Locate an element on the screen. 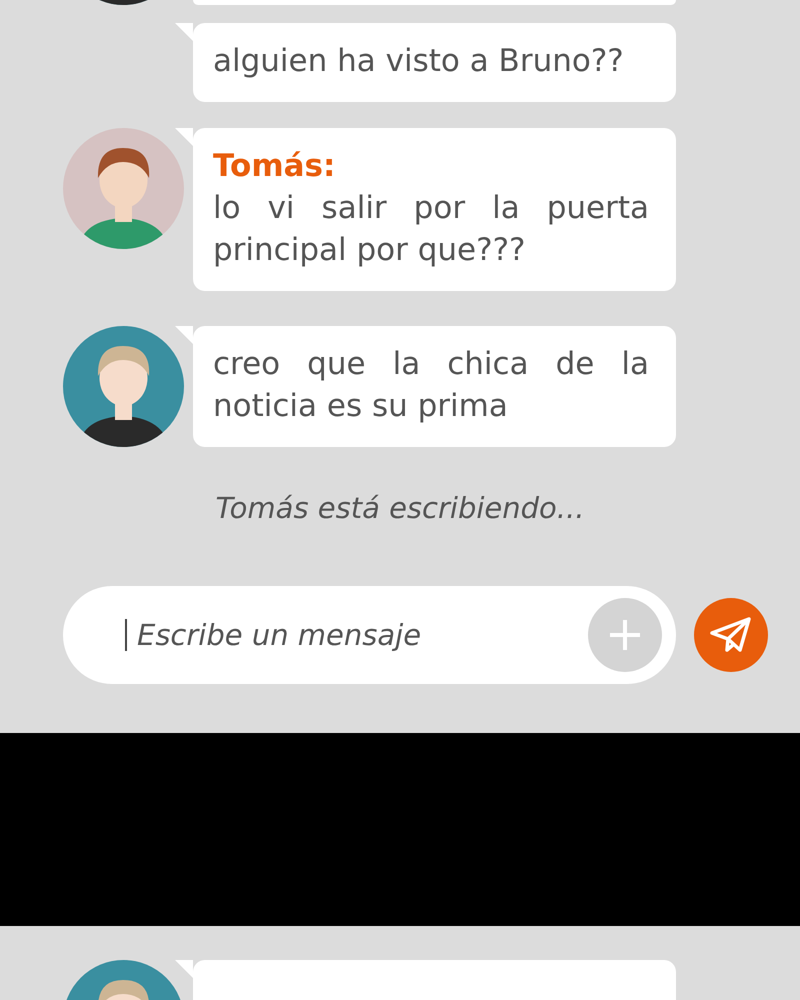 The image size is (800, 1000). message-text: creo que la chica de la noticia es su prima is located at coordinates (431, 385).